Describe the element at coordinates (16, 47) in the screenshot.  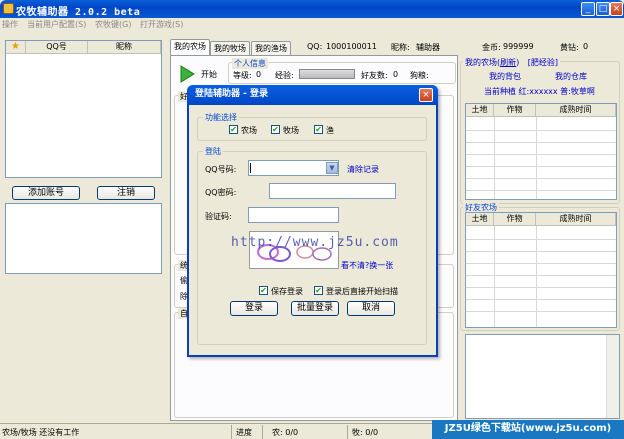
I see `star-icon: ★` at that location.